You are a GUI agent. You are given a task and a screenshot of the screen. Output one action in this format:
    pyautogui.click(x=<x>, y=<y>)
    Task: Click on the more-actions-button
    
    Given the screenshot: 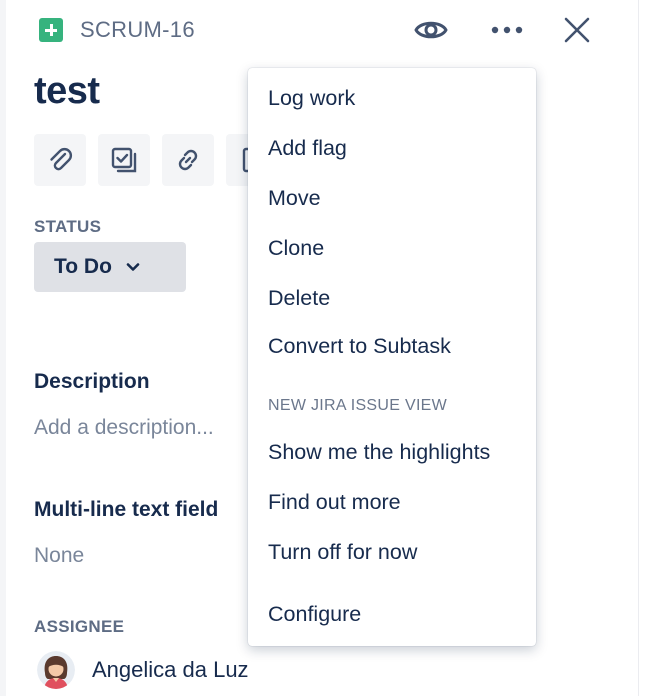 What is the action you would take?
    pyautogui.click(x=507, y=30)
    